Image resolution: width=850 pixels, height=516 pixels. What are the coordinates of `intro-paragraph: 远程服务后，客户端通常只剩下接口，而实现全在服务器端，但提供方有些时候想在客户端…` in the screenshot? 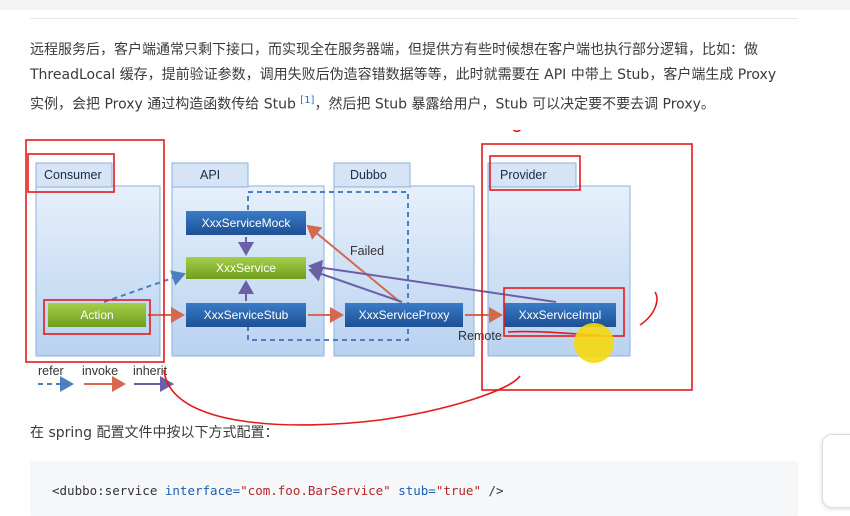 It's located at (410, 78).